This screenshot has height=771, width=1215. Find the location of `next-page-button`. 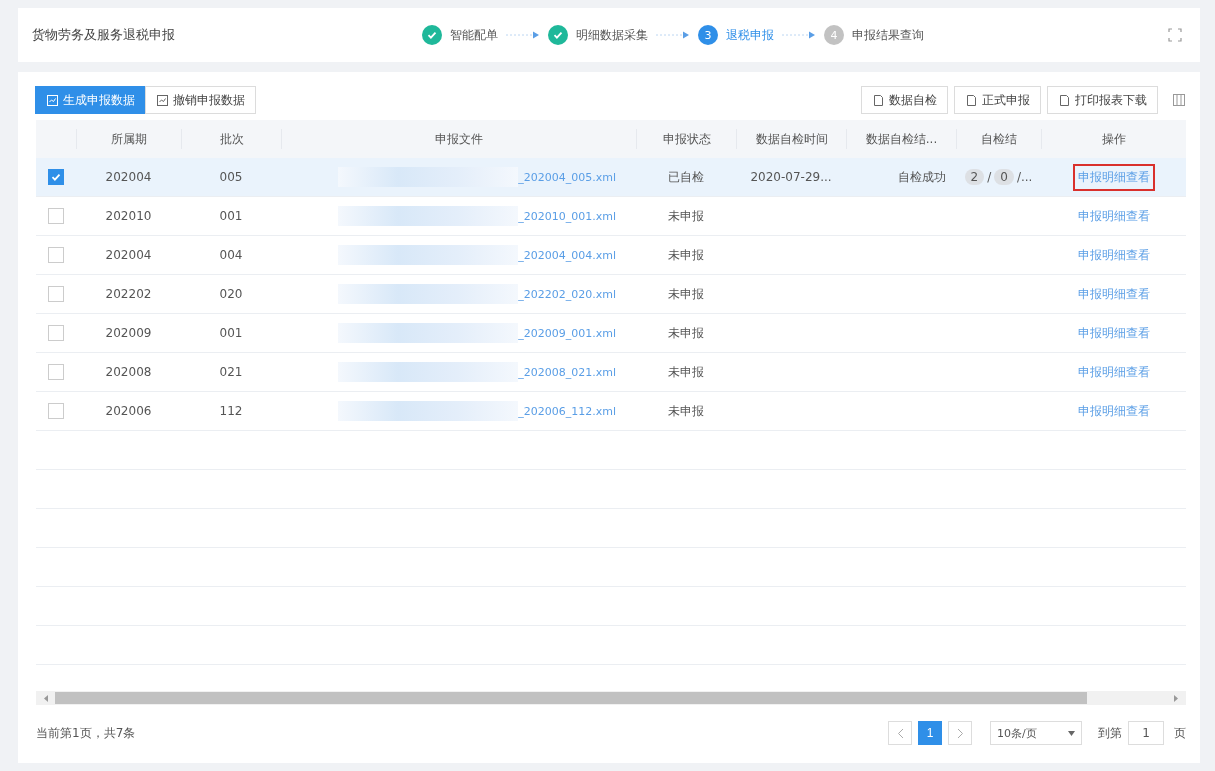

next-page-button is located at coordinates (960, 733).